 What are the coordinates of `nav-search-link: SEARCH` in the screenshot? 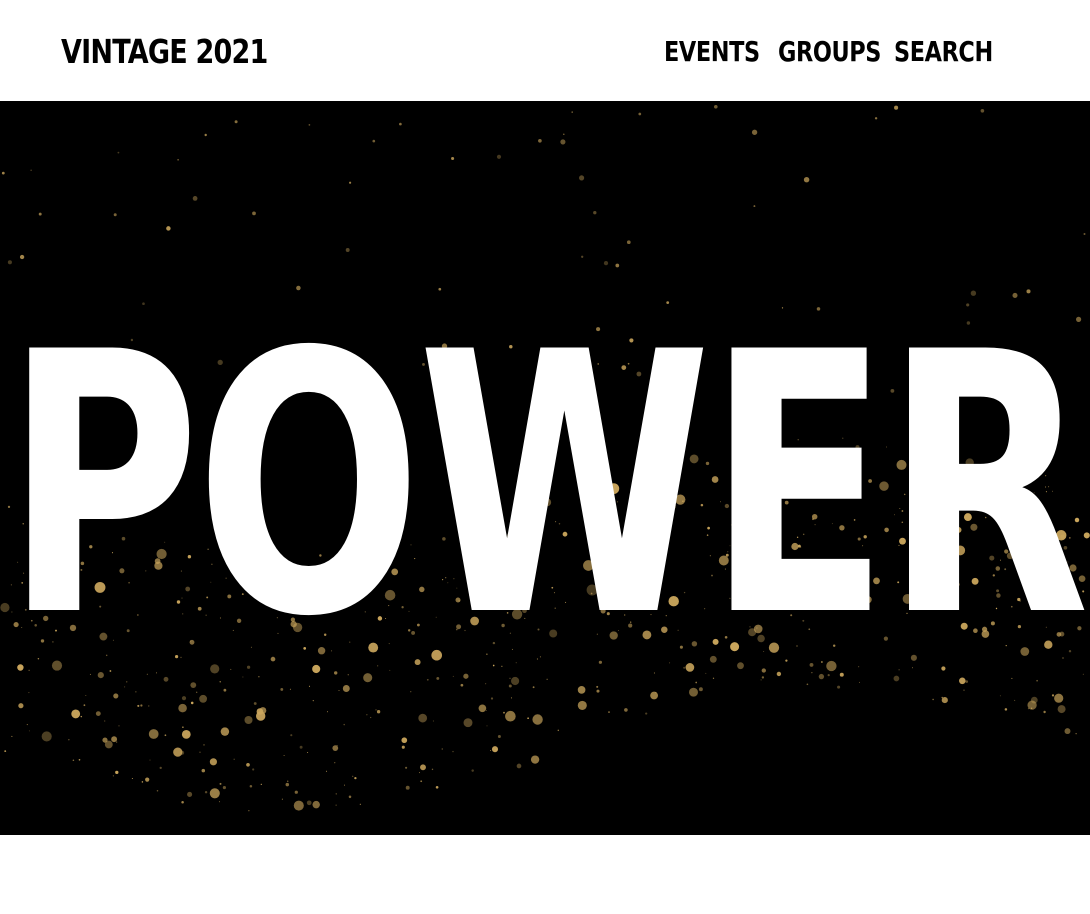 It's located at (943, 52).